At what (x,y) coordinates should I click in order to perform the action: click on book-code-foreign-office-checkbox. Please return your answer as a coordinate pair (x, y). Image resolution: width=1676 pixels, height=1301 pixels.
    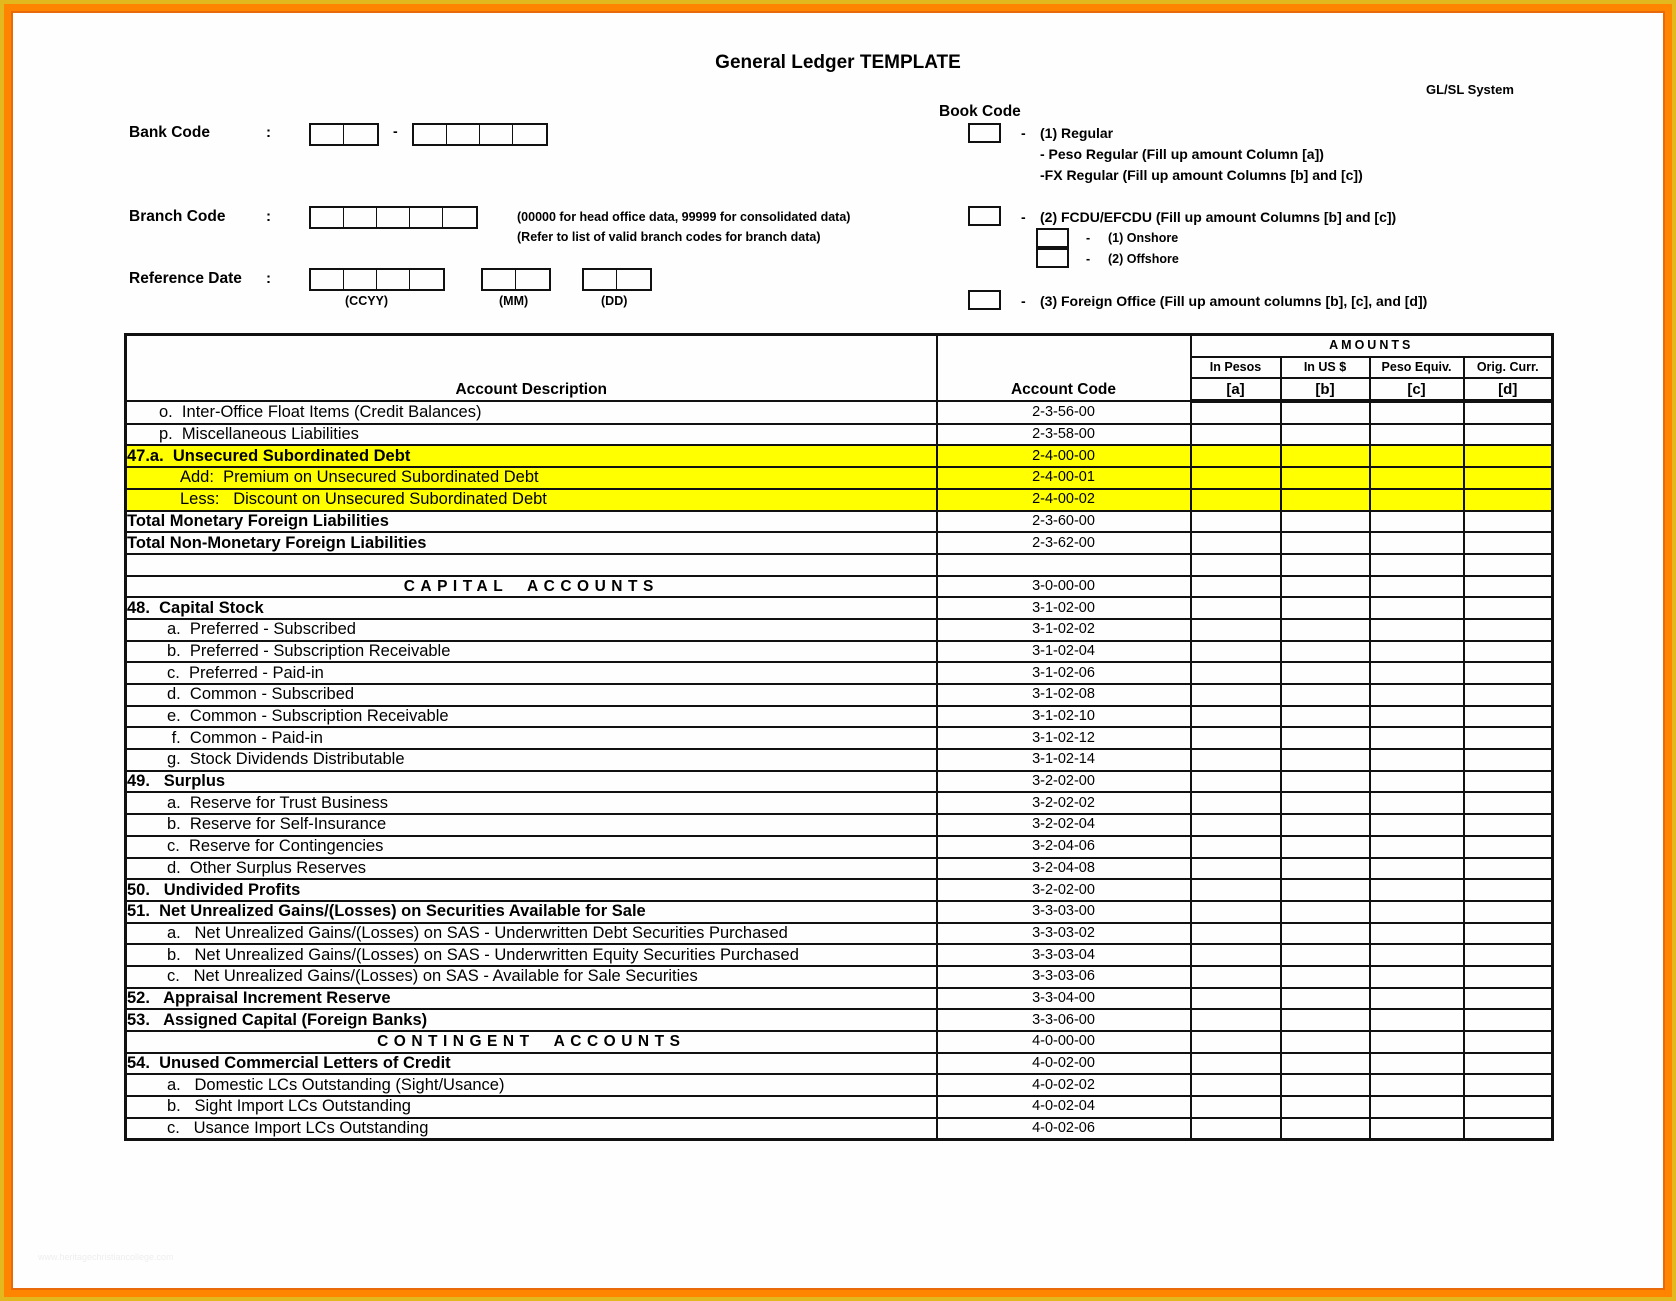
    Looking at the image, I should click on (984, 300).